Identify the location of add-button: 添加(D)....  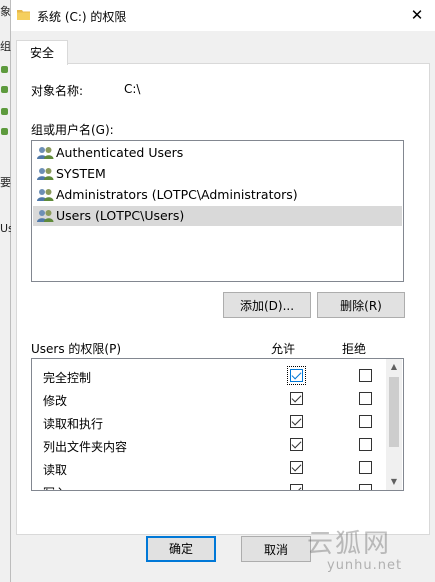
(267, 305).